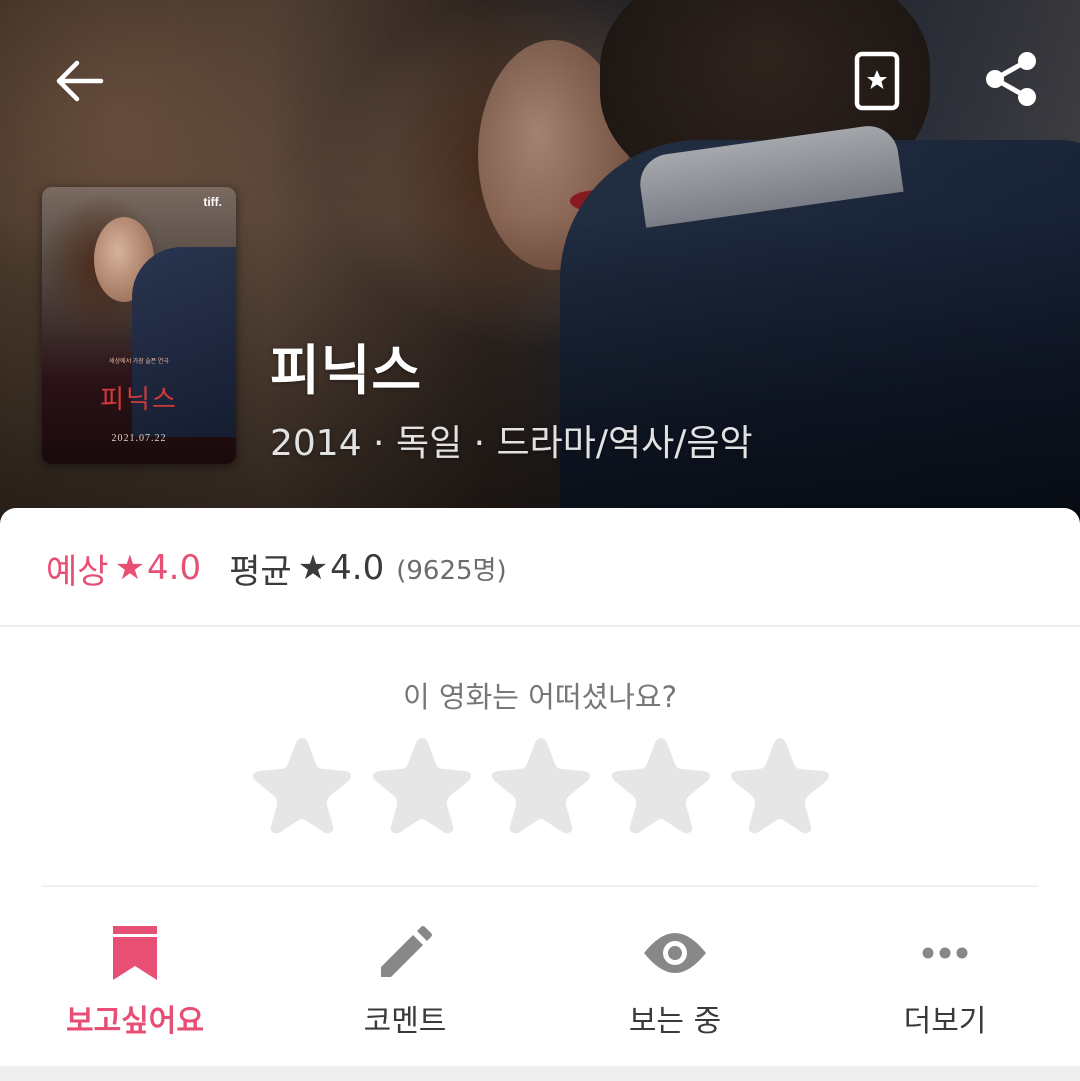  I want to click on want-to-watch-button: 보고싶어요, so click(135, 983).